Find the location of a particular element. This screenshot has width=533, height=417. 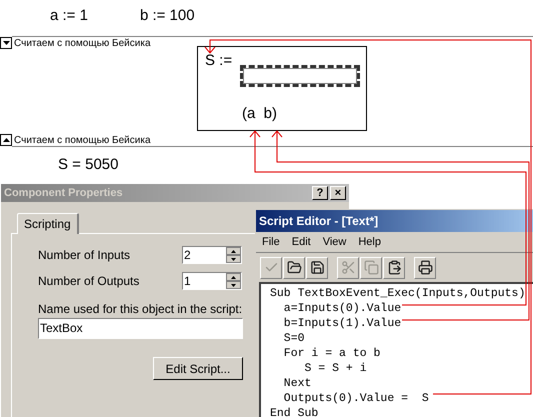

collapse-toggle is located at coordinates (6, 43).